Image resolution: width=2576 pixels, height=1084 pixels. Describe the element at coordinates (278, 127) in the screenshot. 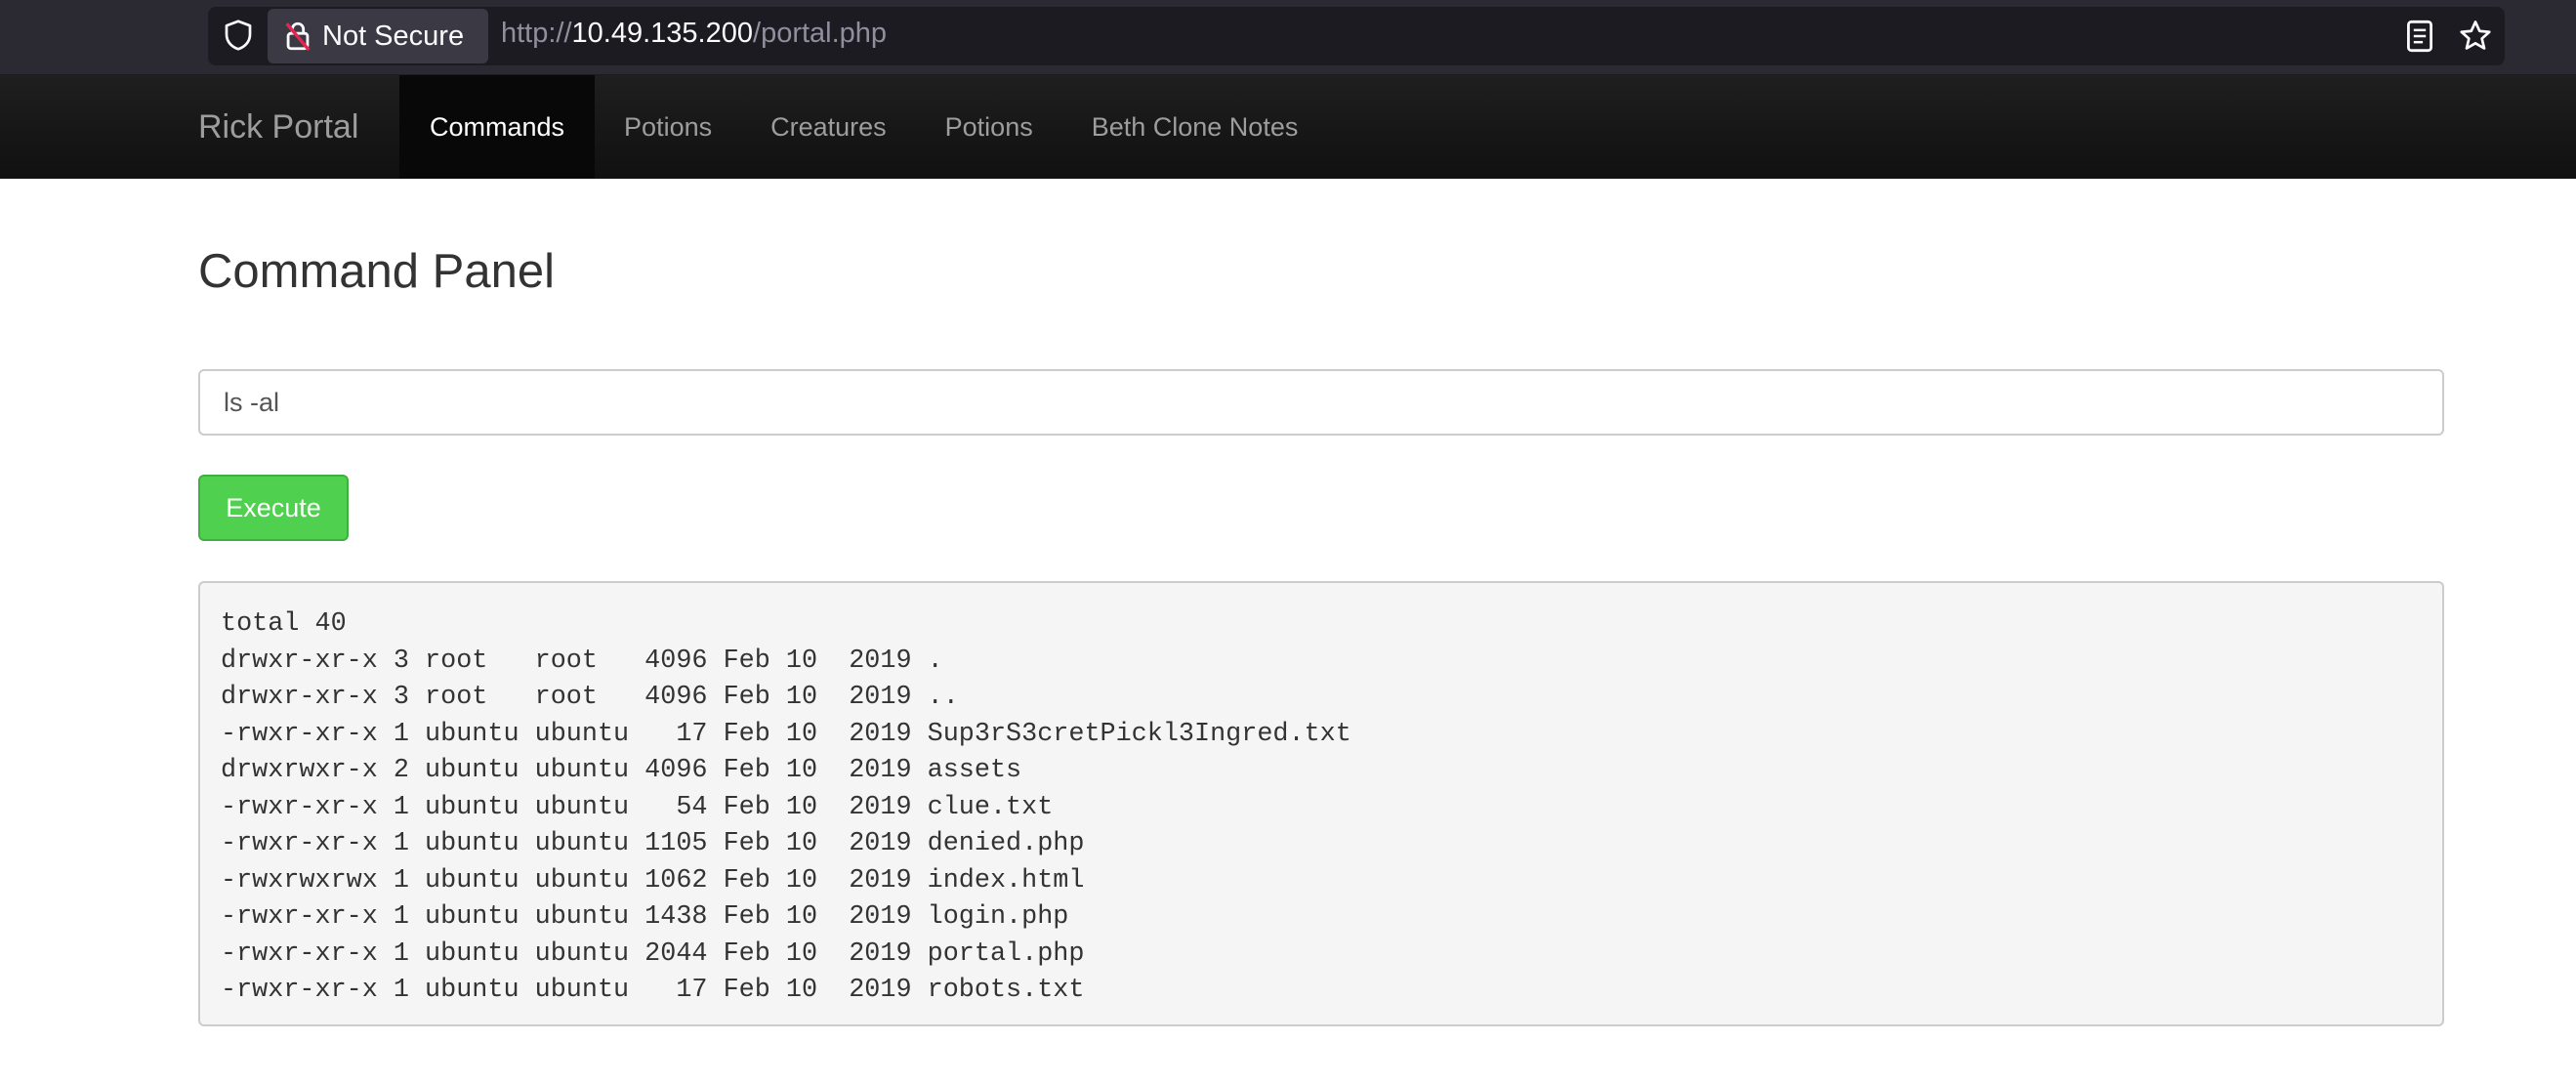

I see `brand-link: Rick Portal` at that location.